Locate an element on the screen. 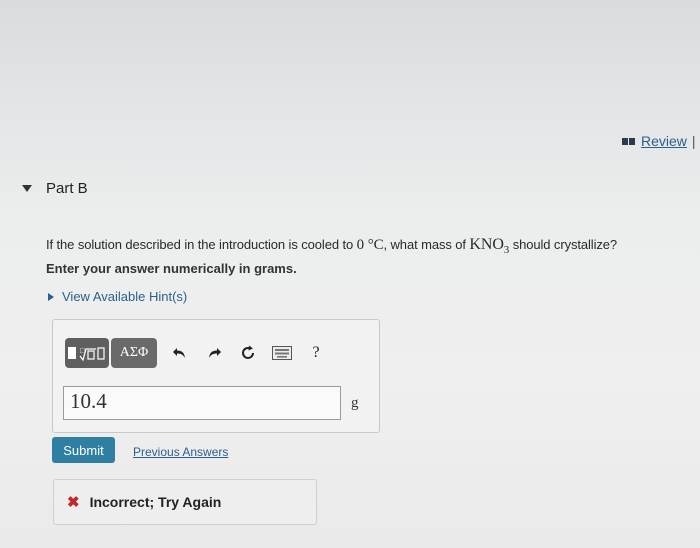  answer-input-row: 10.4 g is located at coordinates (211, 403).